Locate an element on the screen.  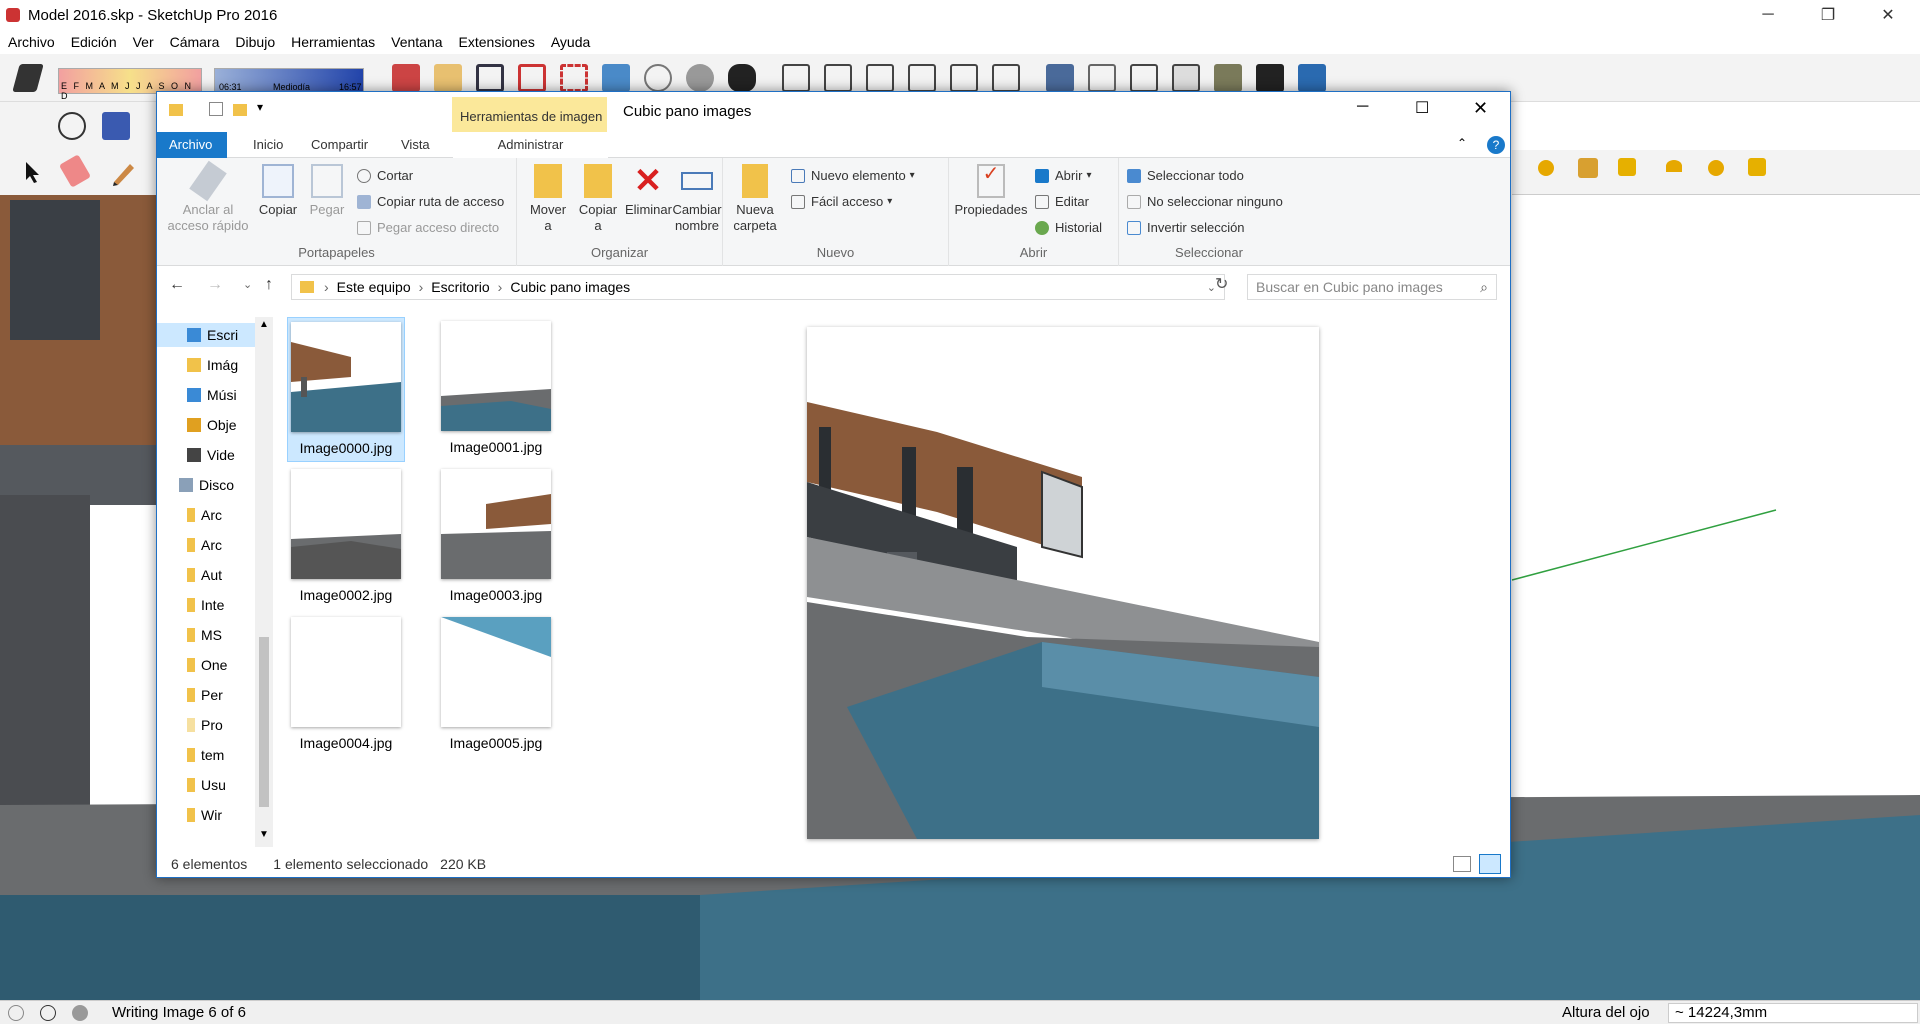
menu-ventana: Ventana is located at coordinates (416, 42).